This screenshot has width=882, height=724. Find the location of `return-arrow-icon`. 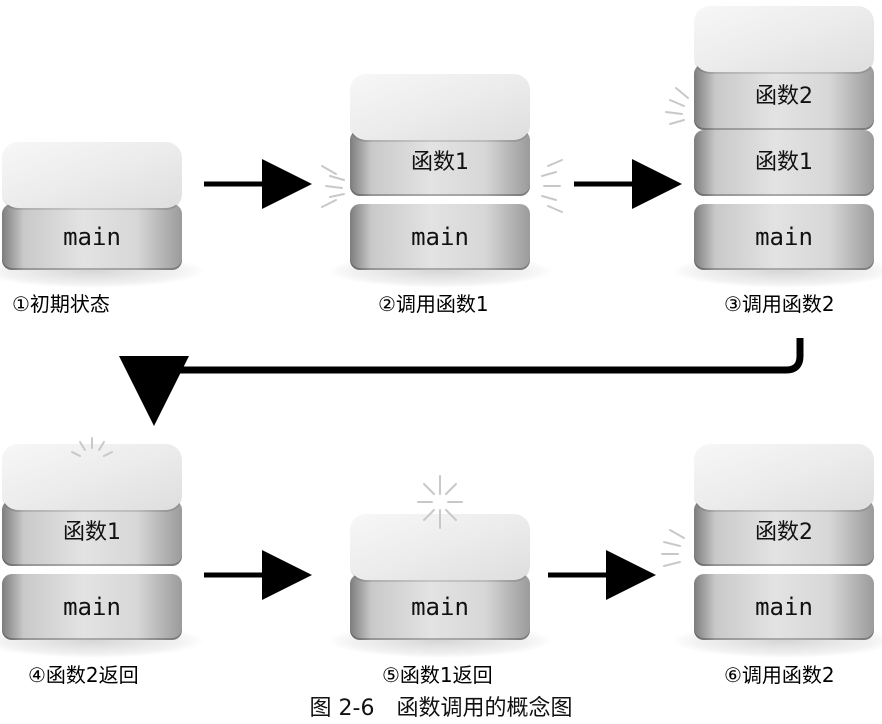

return-arrow-icon is located at coordinates (461, 382).